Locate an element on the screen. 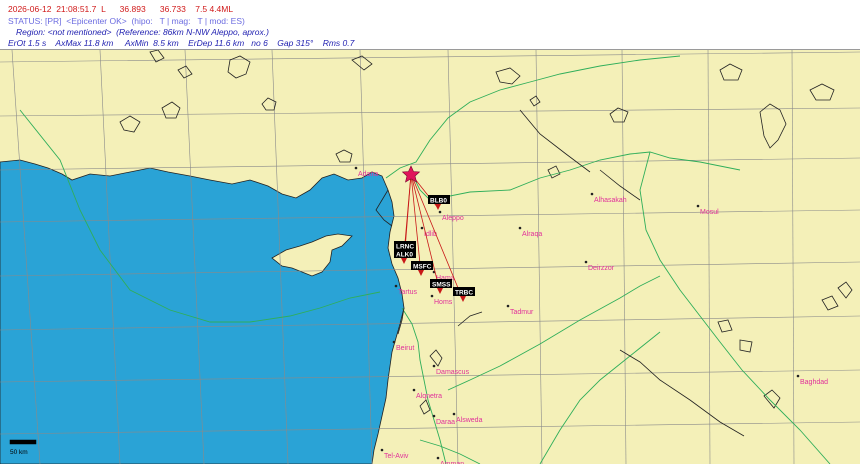 This screenshot has width=860, height=464. city-label: Aleppo is located at coordinates (453, 218).